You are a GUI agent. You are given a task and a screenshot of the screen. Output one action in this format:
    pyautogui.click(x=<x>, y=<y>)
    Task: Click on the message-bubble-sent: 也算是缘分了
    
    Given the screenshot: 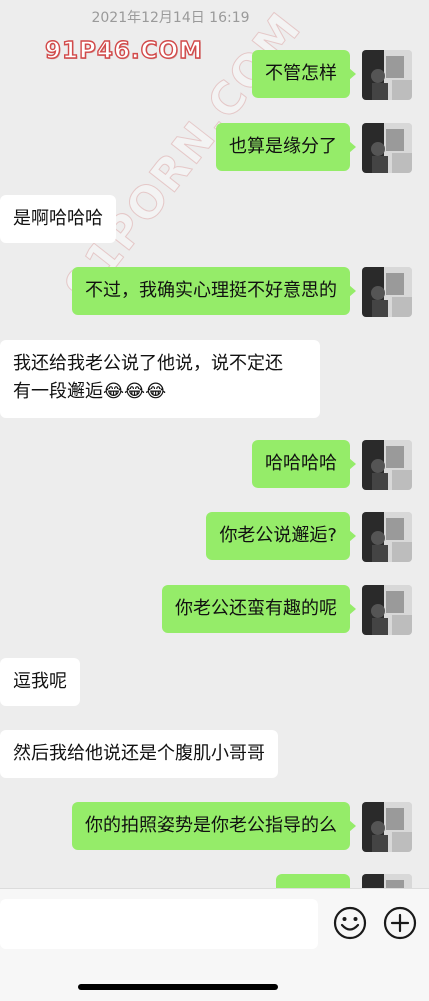 What is the action you would take?
    pyautogui.click(x=286, y=147)
    